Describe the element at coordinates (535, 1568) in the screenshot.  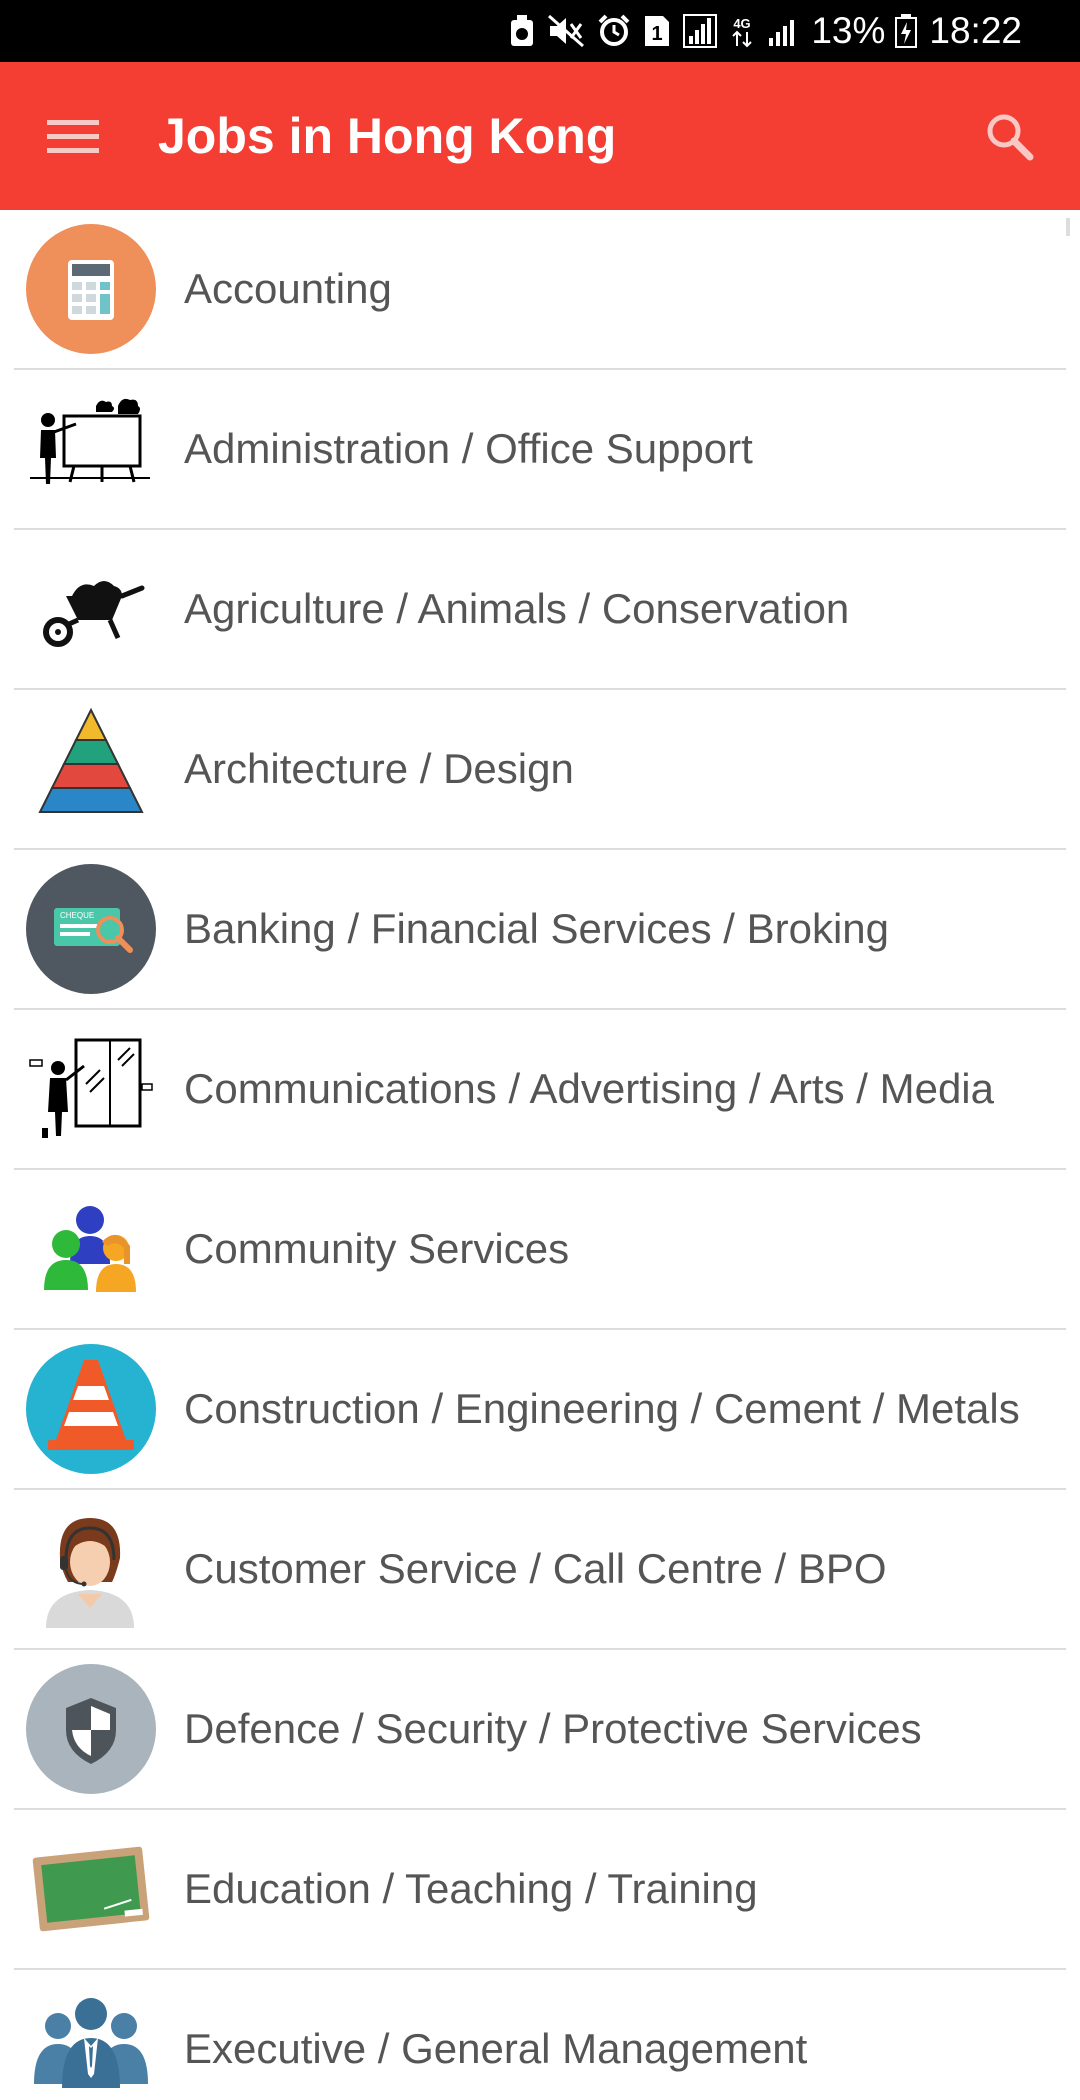
I see `category-label: Customer Service / Call Centre / BPO` at that location.